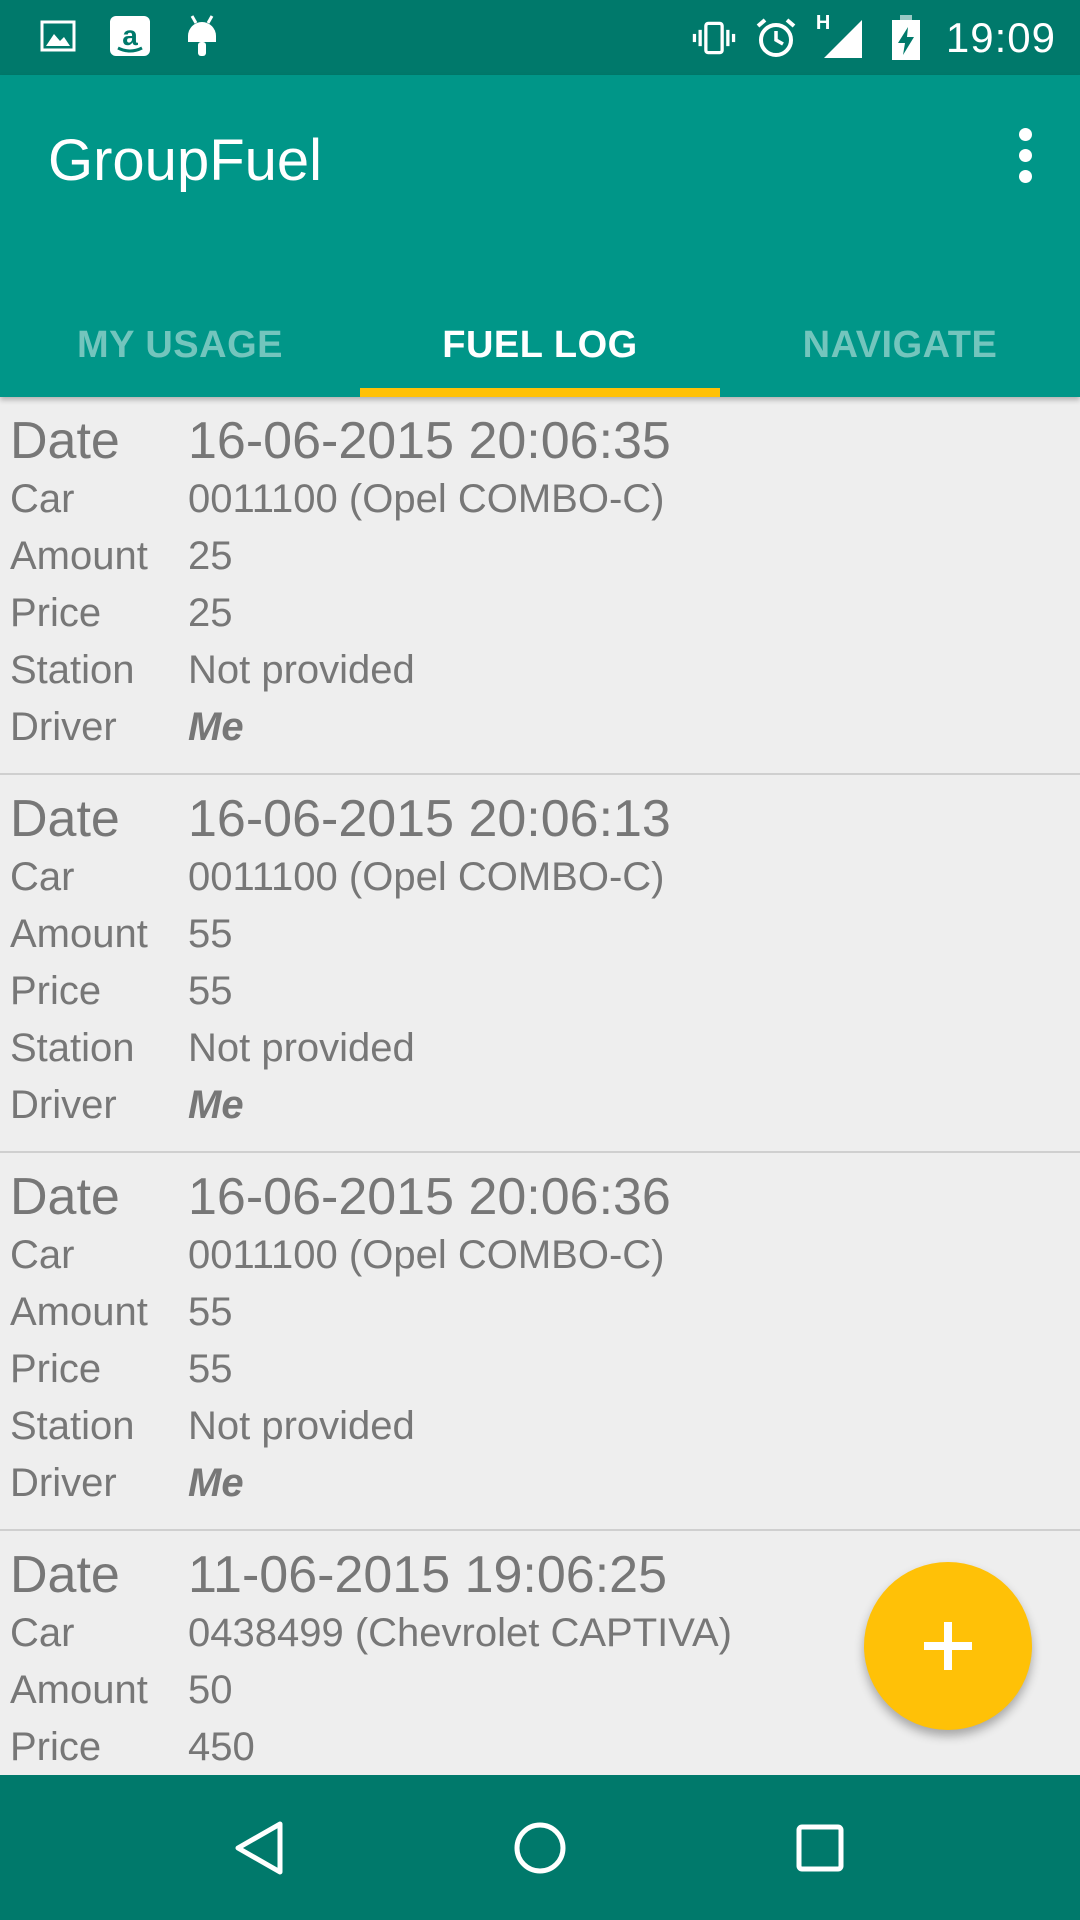 The image size is (1080, 1920). I want to click on back-icon, so click(259, 1847).